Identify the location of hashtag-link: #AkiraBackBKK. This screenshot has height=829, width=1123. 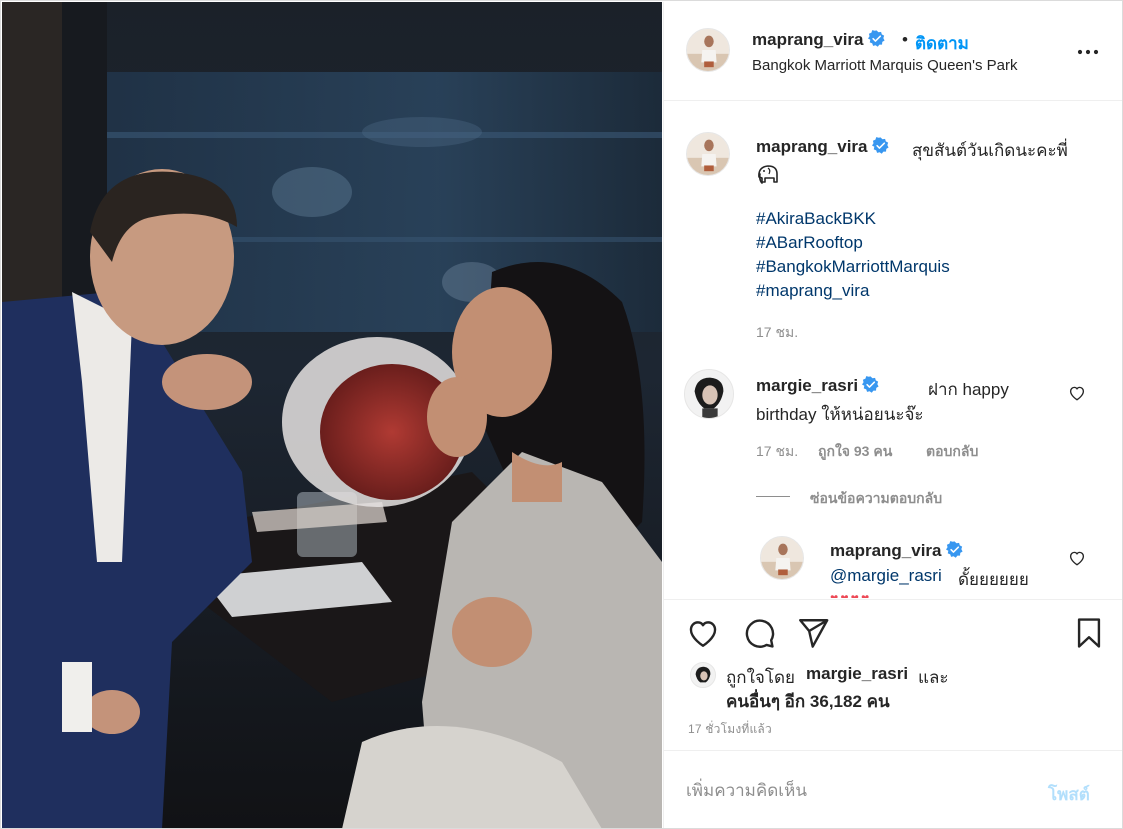
(853, 219).